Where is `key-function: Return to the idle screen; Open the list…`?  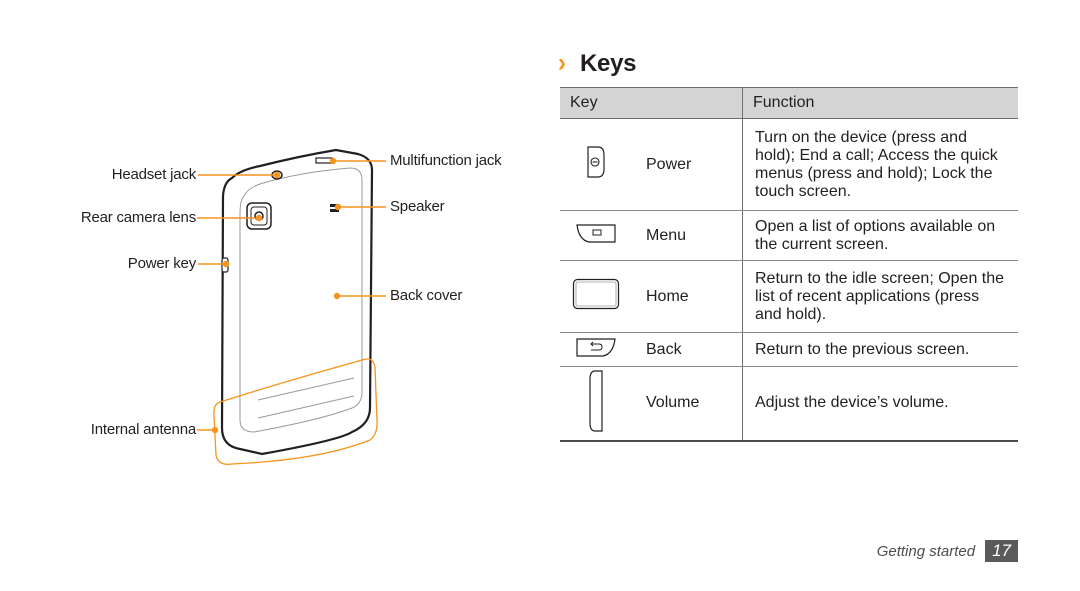
key-function: Return to the idle screen; Open the list… is located at coordinates (880, 296).